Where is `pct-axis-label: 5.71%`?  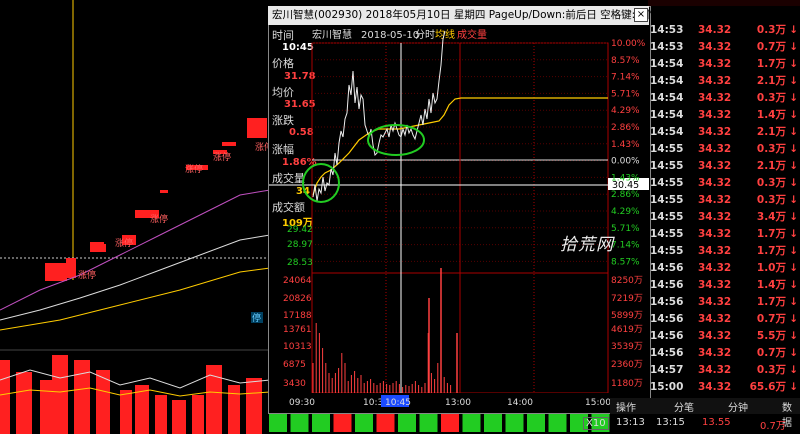 pct-axis-label: 5.71% is located at coordinates (625, 94).